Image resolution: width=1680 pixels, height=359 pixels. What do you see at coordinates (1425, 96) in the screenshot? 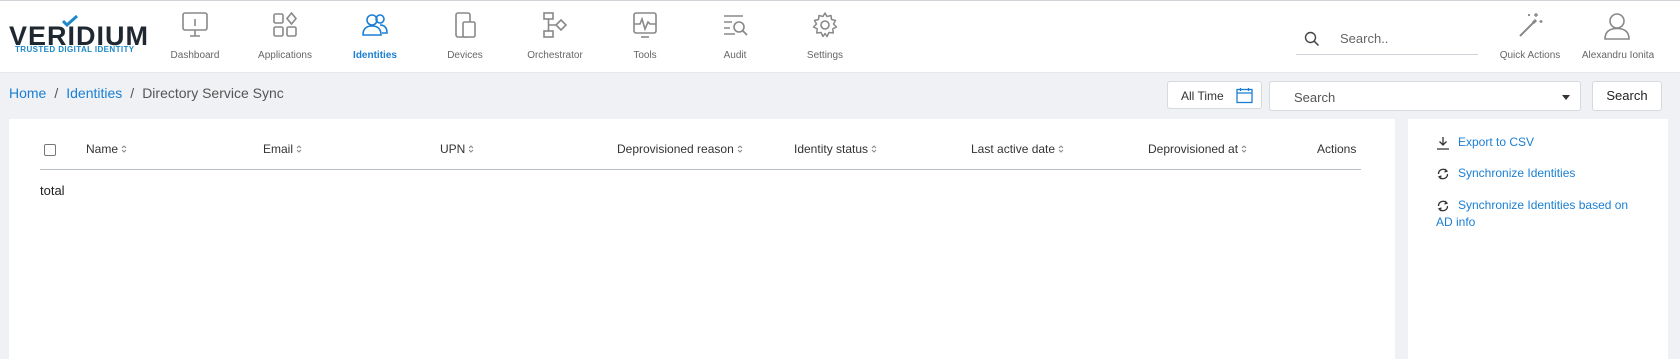
I see `filter-select: Search` at bounding box center [1425, 96].